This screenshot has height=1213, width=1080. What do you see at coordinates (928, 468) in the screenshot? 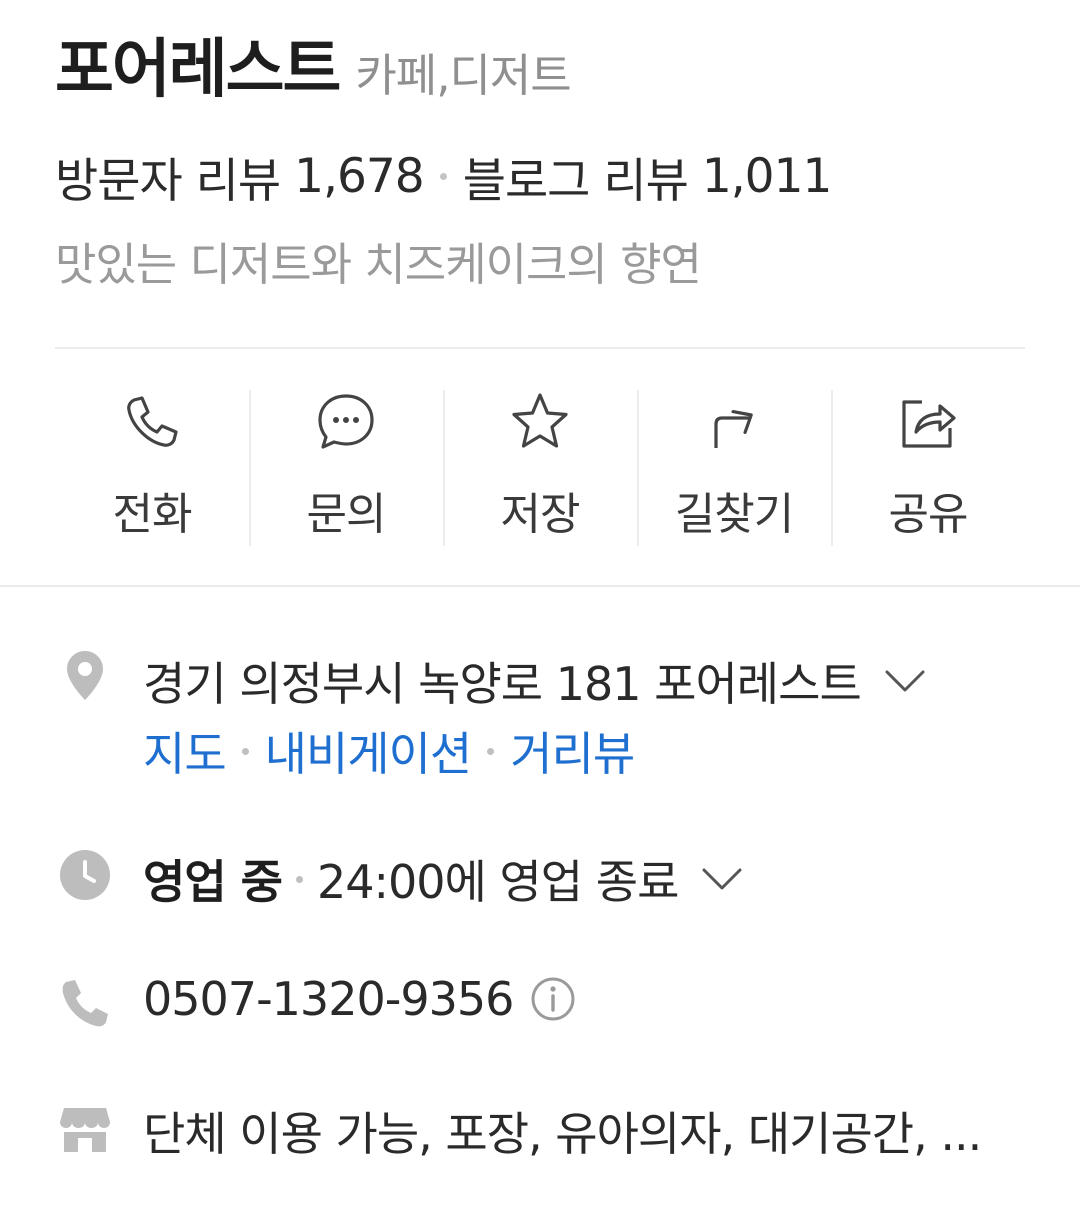
I see `share-button: 공유` at bounding box center [928, 468].